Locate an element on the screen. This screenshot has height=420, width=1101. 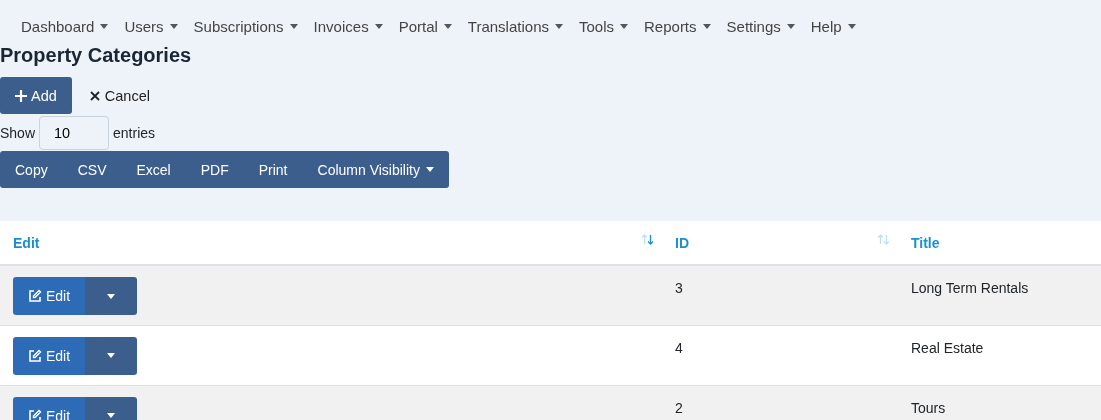
export-button: CSV is located at coordinates (92, 169).